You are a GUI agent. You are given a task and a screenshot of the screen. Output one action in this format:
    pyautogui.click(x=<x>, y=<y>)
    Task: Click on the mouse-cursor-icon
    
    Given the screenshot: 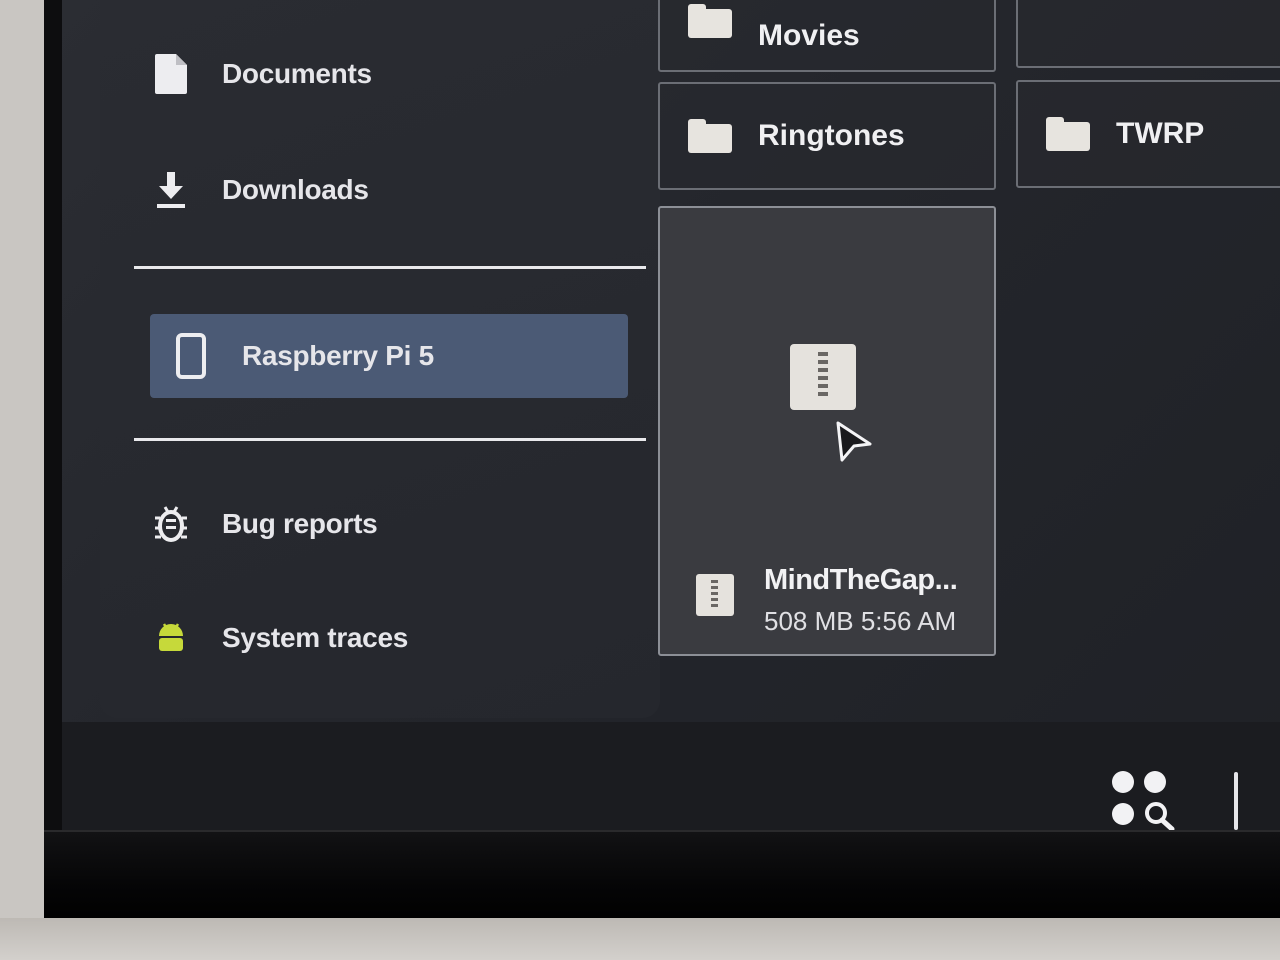 What is the action you would take?
    pyautogui.click(x=854, y=441)
    